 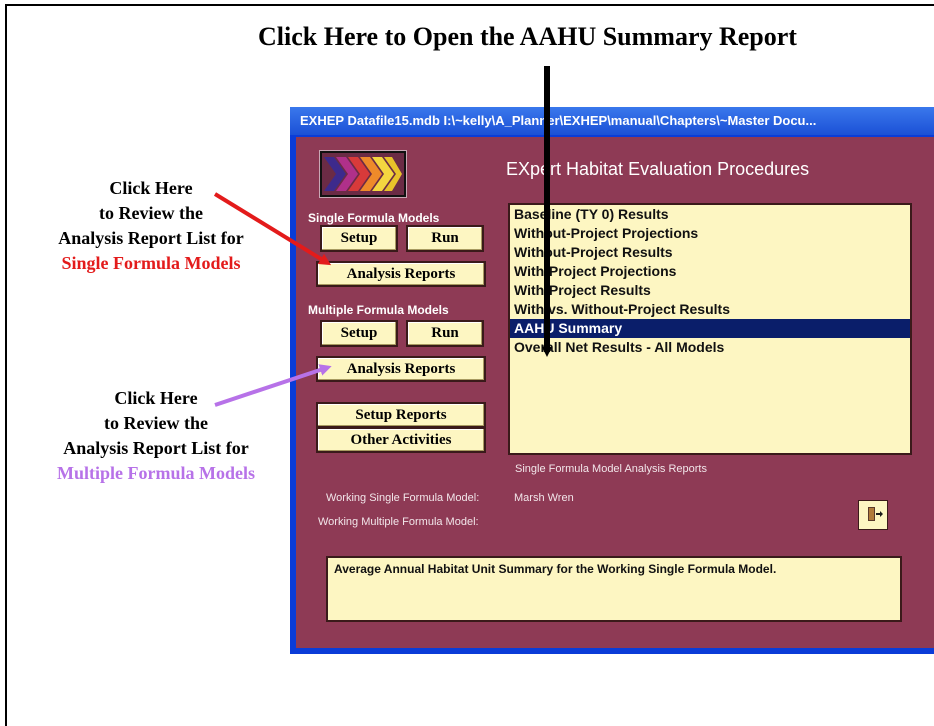 I want to click on report-list-item: With vs. Without-Project Results, so click(x=710, y=309).